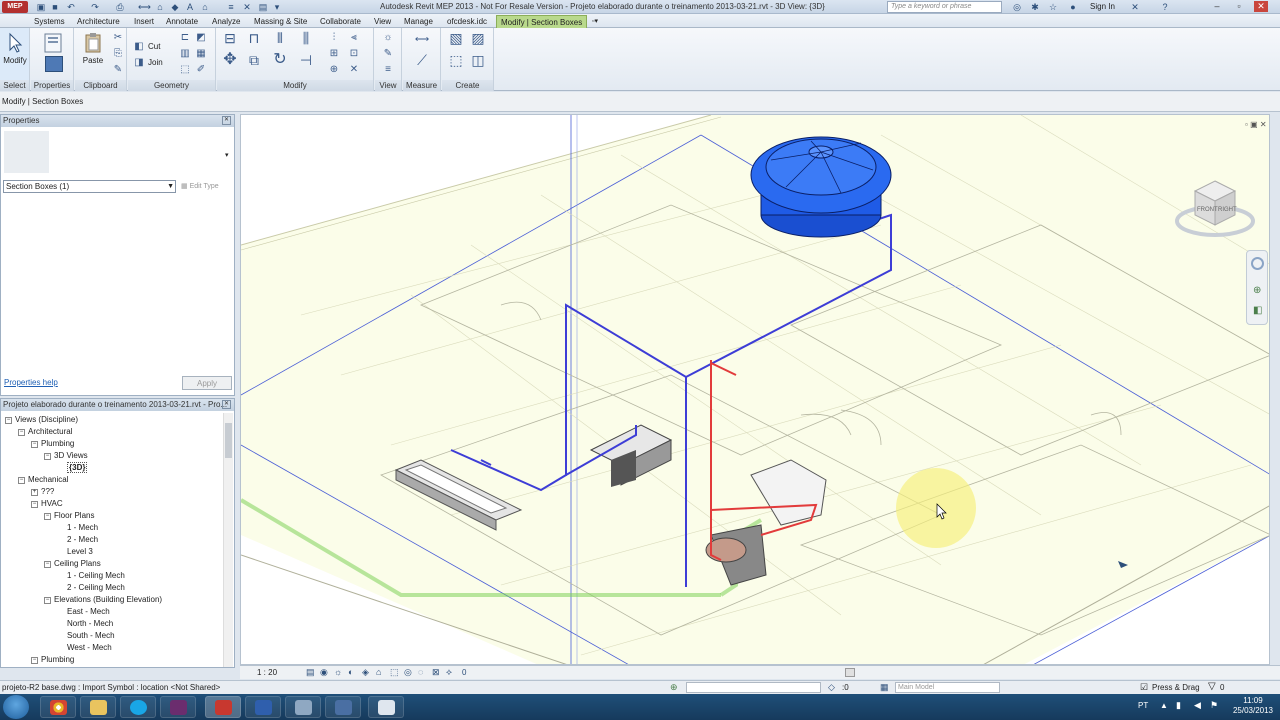 The image size is (1280, 720). Describe the element at coordinates (98, 21) in the screenshot. I see `tab-architecture: Architecture` at that location.